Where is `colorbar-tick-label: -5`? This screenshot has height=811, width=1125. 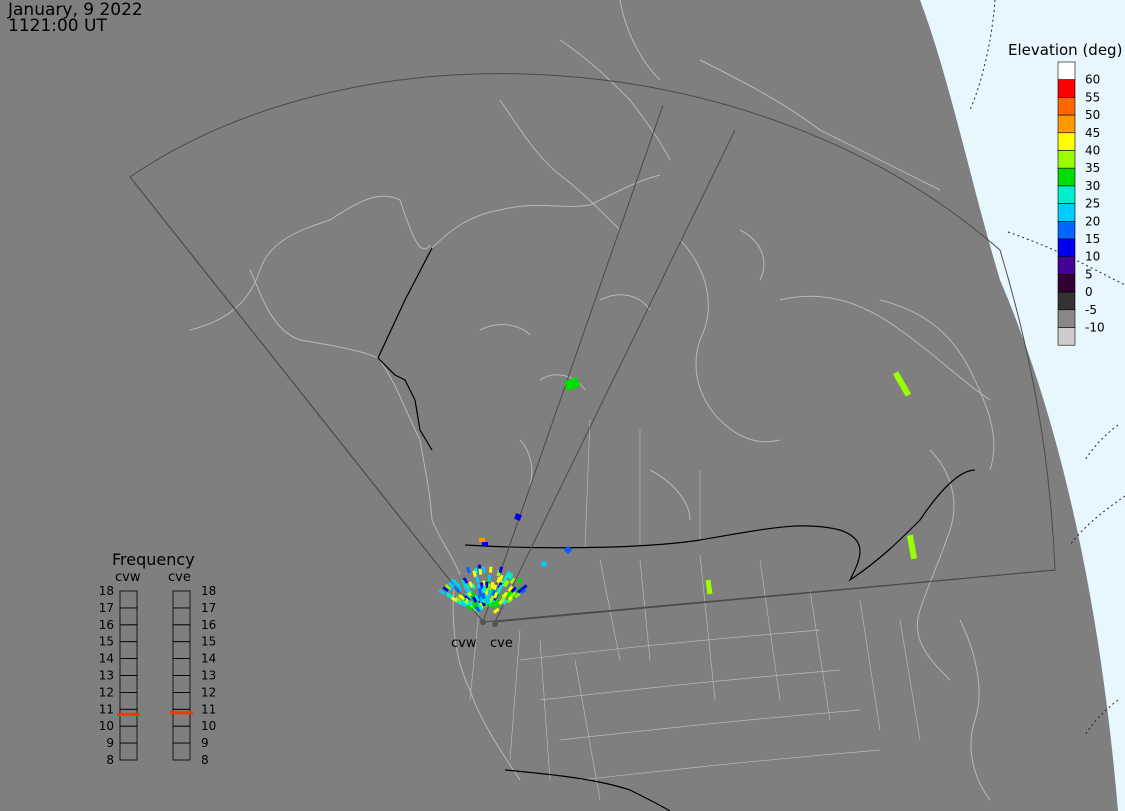
colorbar-tick-label: -5 is located at coordinates (1091, 310).